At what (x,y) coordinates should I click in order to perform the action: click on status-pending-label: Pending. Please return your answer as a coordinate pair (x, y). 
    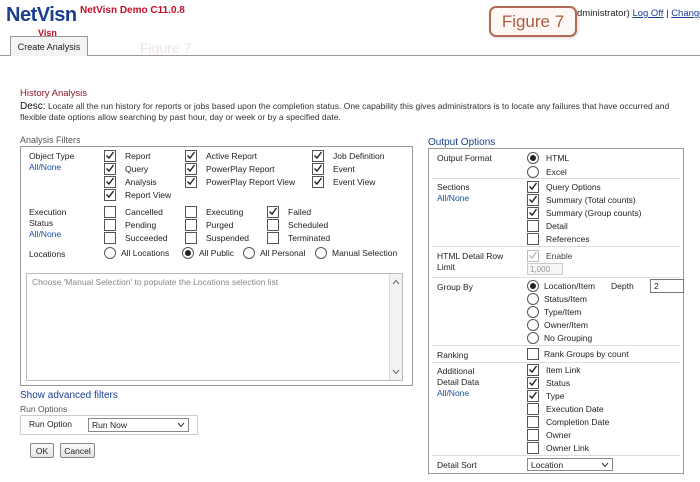
    Looking at the image, I should click on (141, 225).